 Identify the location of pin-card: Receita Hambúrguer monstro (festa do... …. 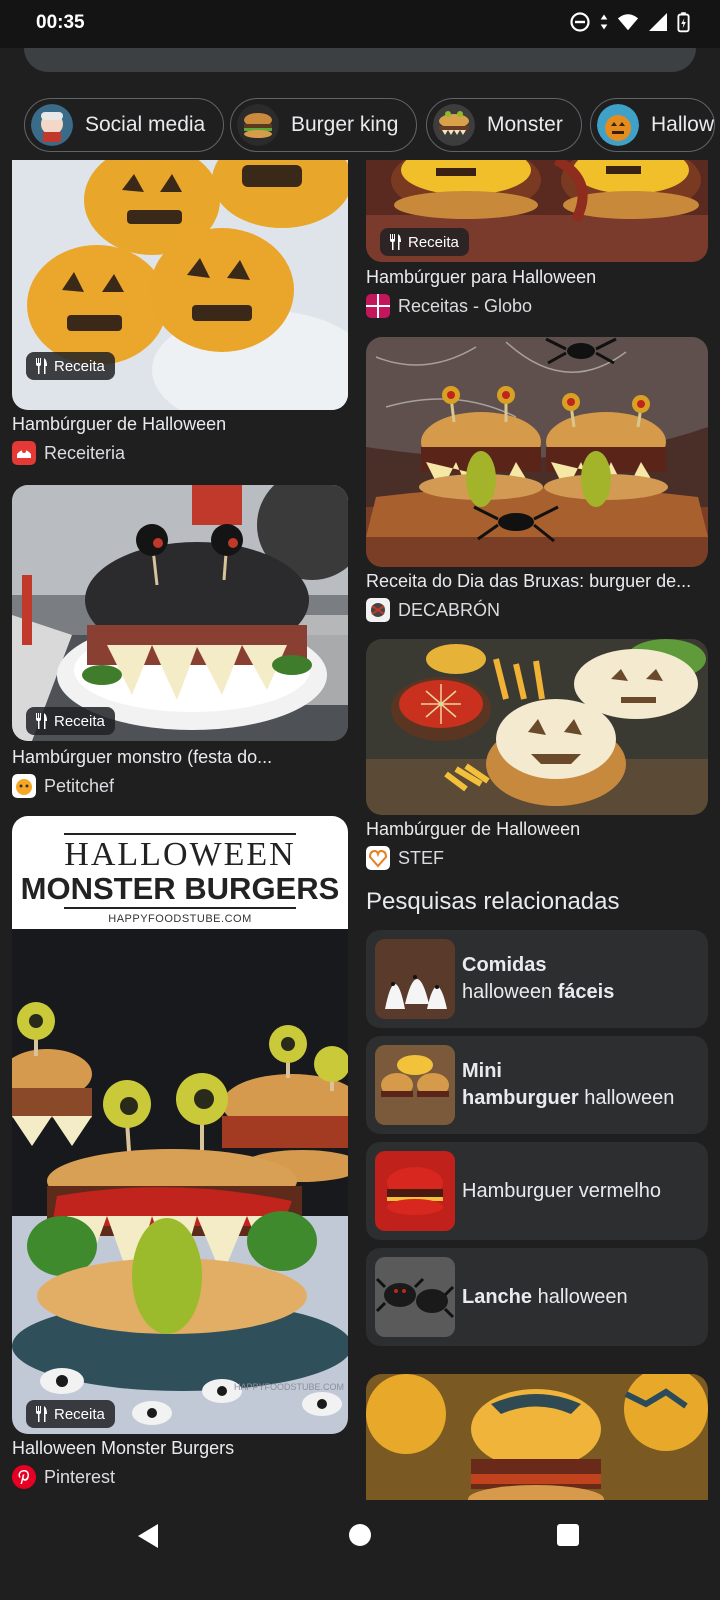
(180, 645).